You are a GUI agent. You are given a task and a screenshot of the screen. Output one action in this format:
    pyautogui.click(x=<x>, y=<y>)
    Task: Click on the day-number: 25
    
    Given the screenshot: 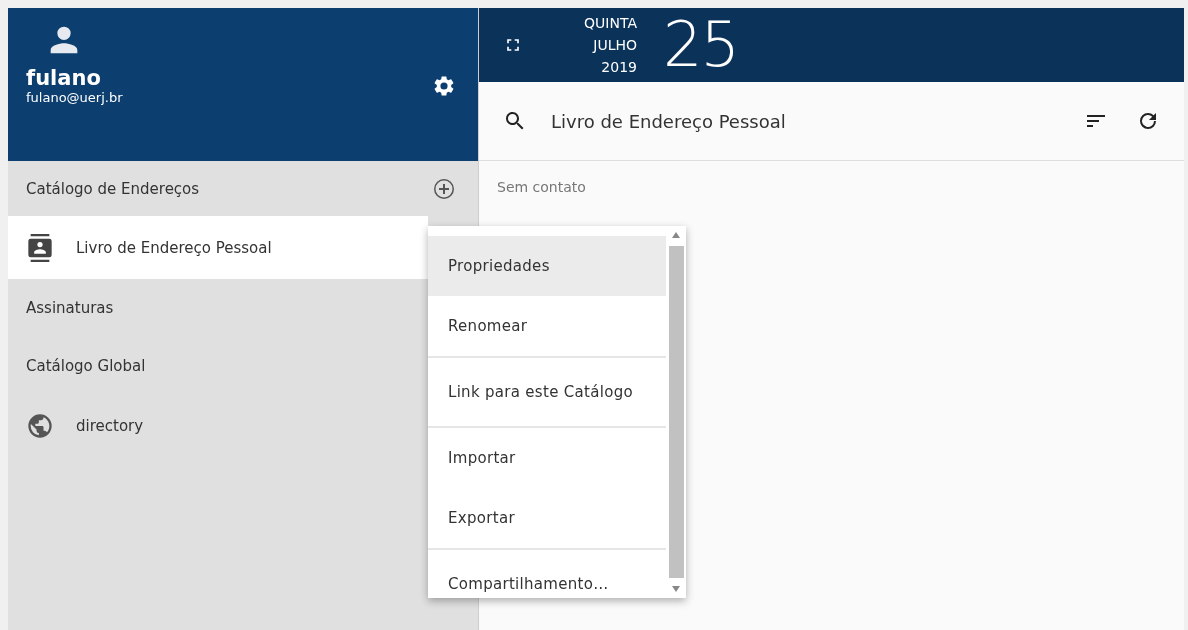 What is the action you would take?
    pyautogui.click(x=700, y=45)
    